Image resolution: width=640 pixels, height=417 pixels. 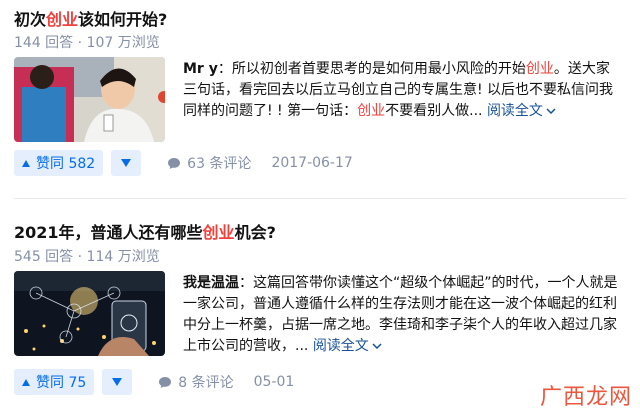 I want to click on author-name: Mr y, so click(x=200, y=69).